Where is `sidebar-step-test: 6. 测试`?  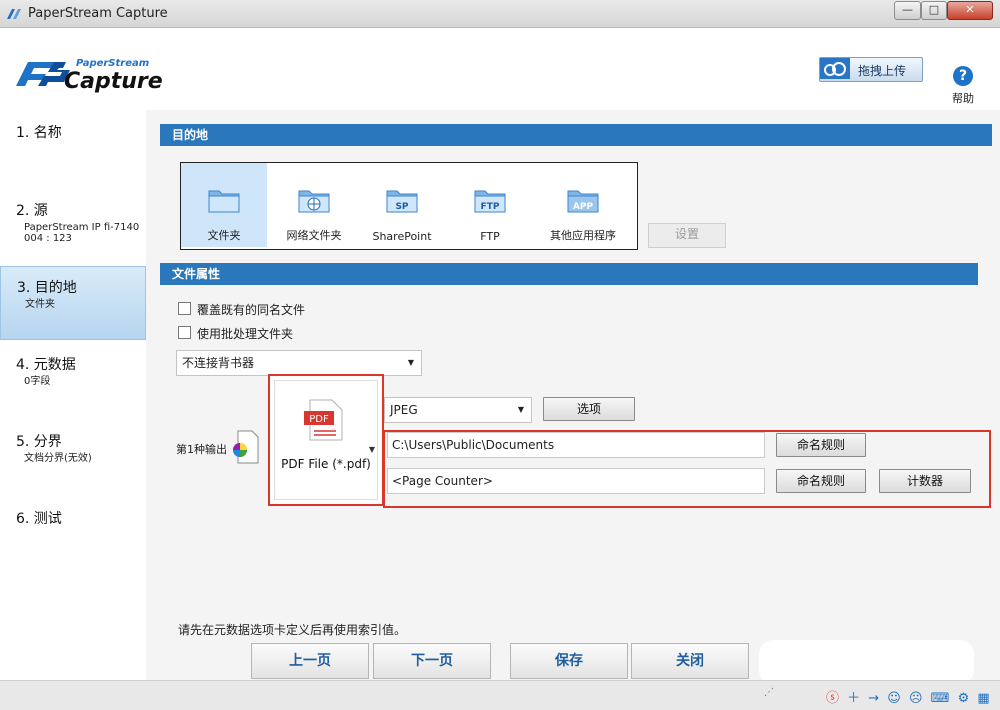 sidebar-step-test: 6. 测试 is located at coordinates (73, 518).